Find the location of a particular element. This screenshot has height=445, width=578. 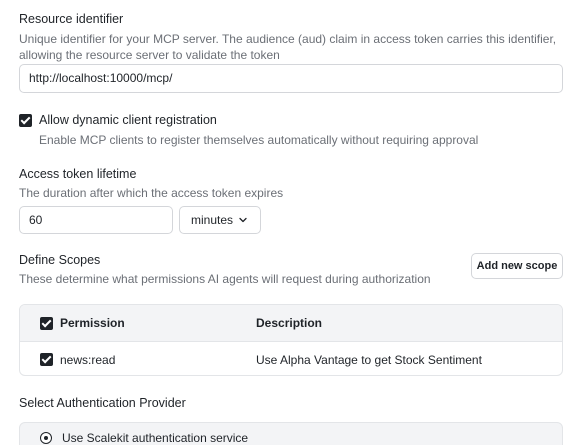

scalekit-provider-option: Use Scalekit authentication service is located at coordinates (144, 438).